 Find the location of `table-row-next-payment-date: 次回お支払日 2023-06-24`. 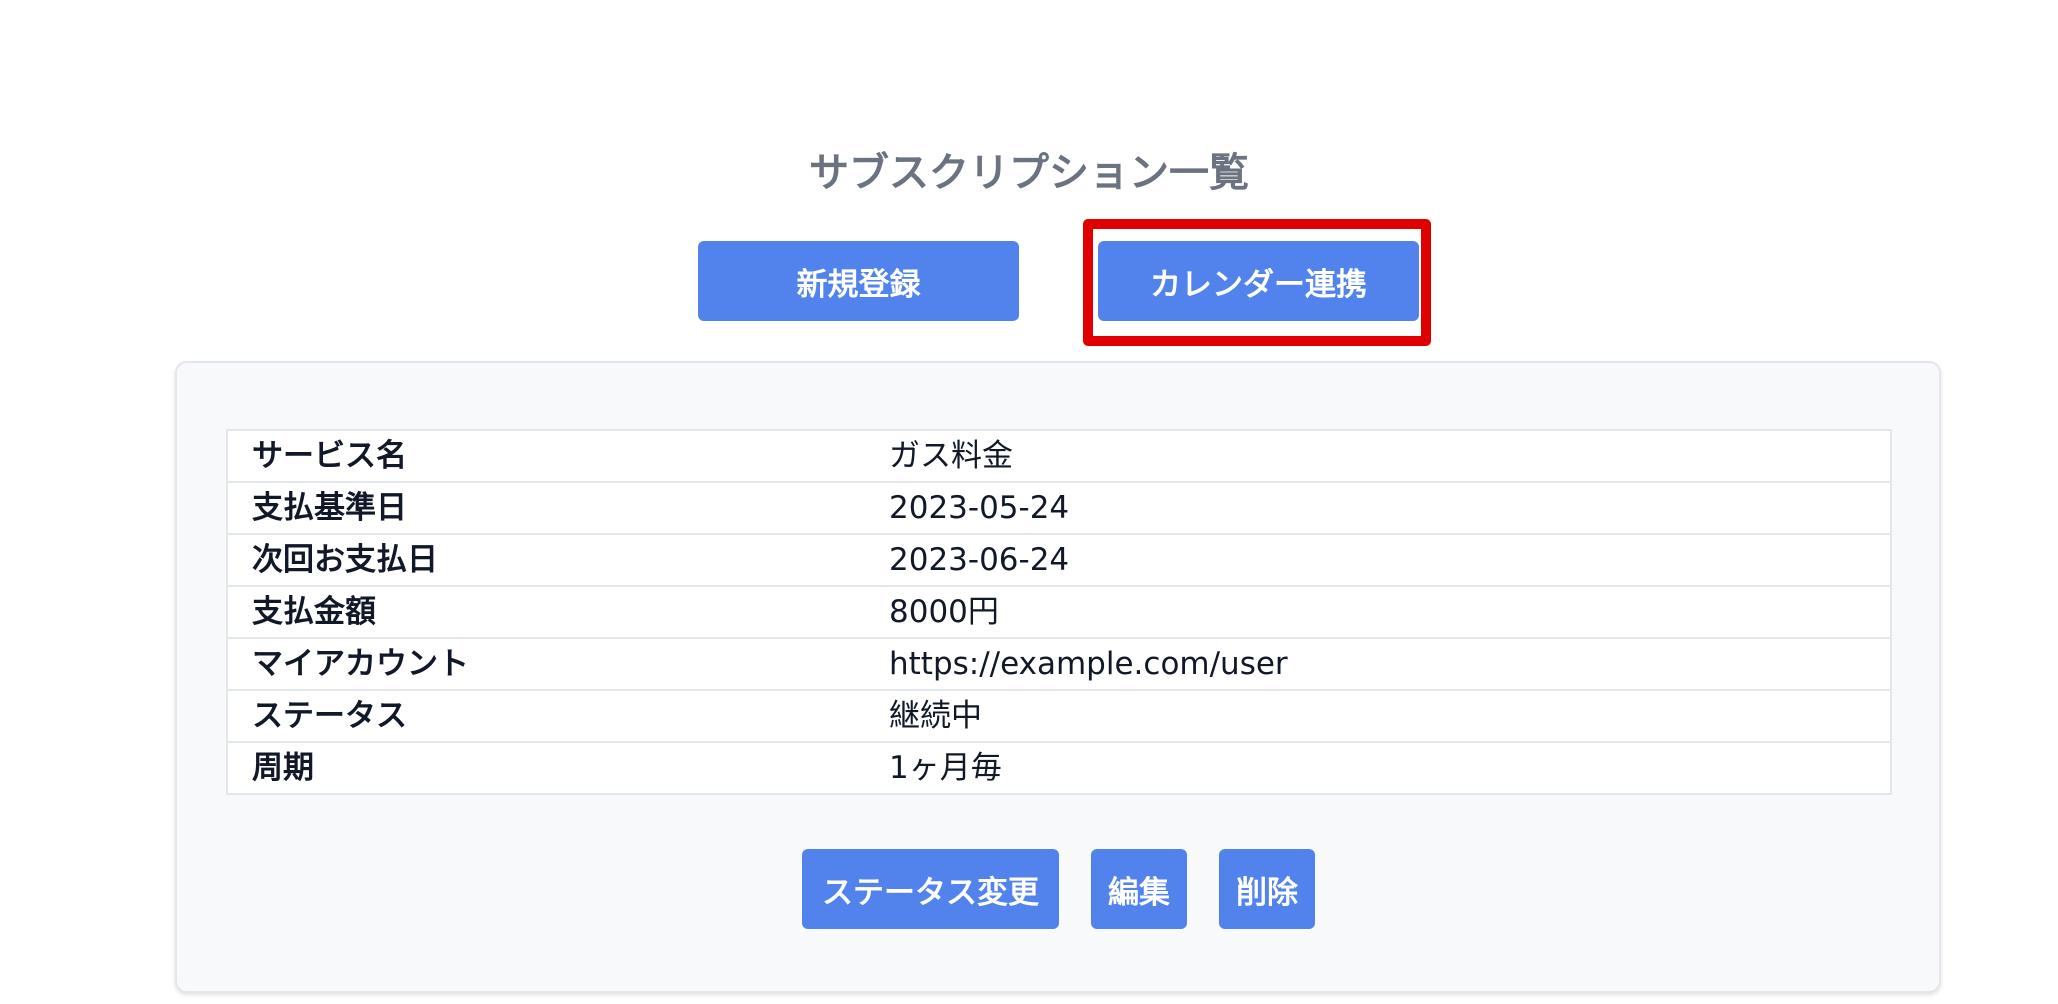

table-row-next-payment-date: 次回お支払日 2023-06-24 is located at coordinates (1059, 560).